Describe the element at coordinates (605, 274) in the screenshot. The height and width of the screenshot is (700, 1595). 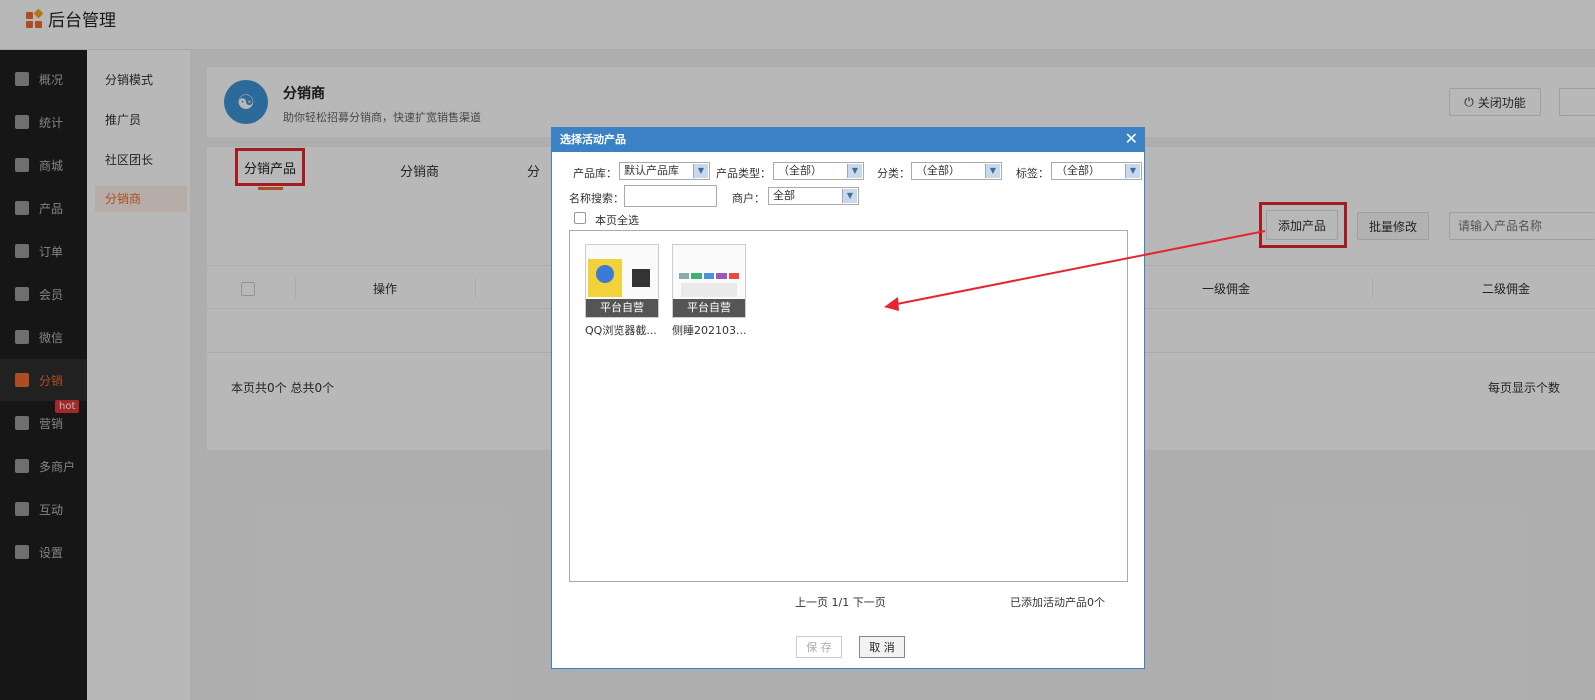
I see `thumbnail-figure` at that location.